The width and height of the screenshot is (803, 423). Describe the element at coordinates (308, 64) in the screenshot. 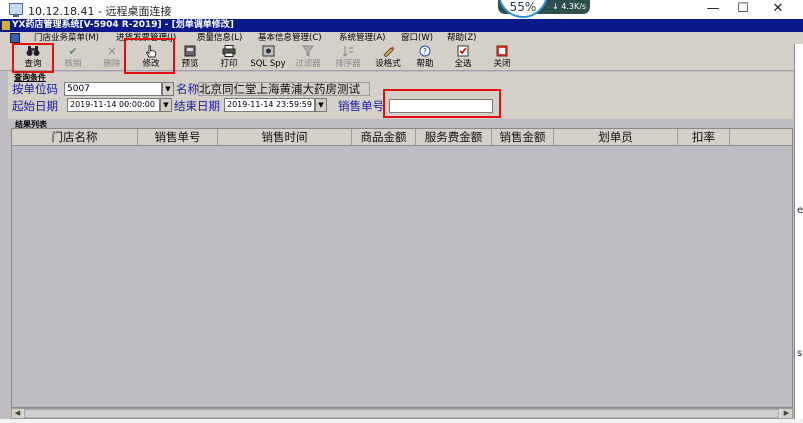

I see `filter-label: 过滤器` at that location.